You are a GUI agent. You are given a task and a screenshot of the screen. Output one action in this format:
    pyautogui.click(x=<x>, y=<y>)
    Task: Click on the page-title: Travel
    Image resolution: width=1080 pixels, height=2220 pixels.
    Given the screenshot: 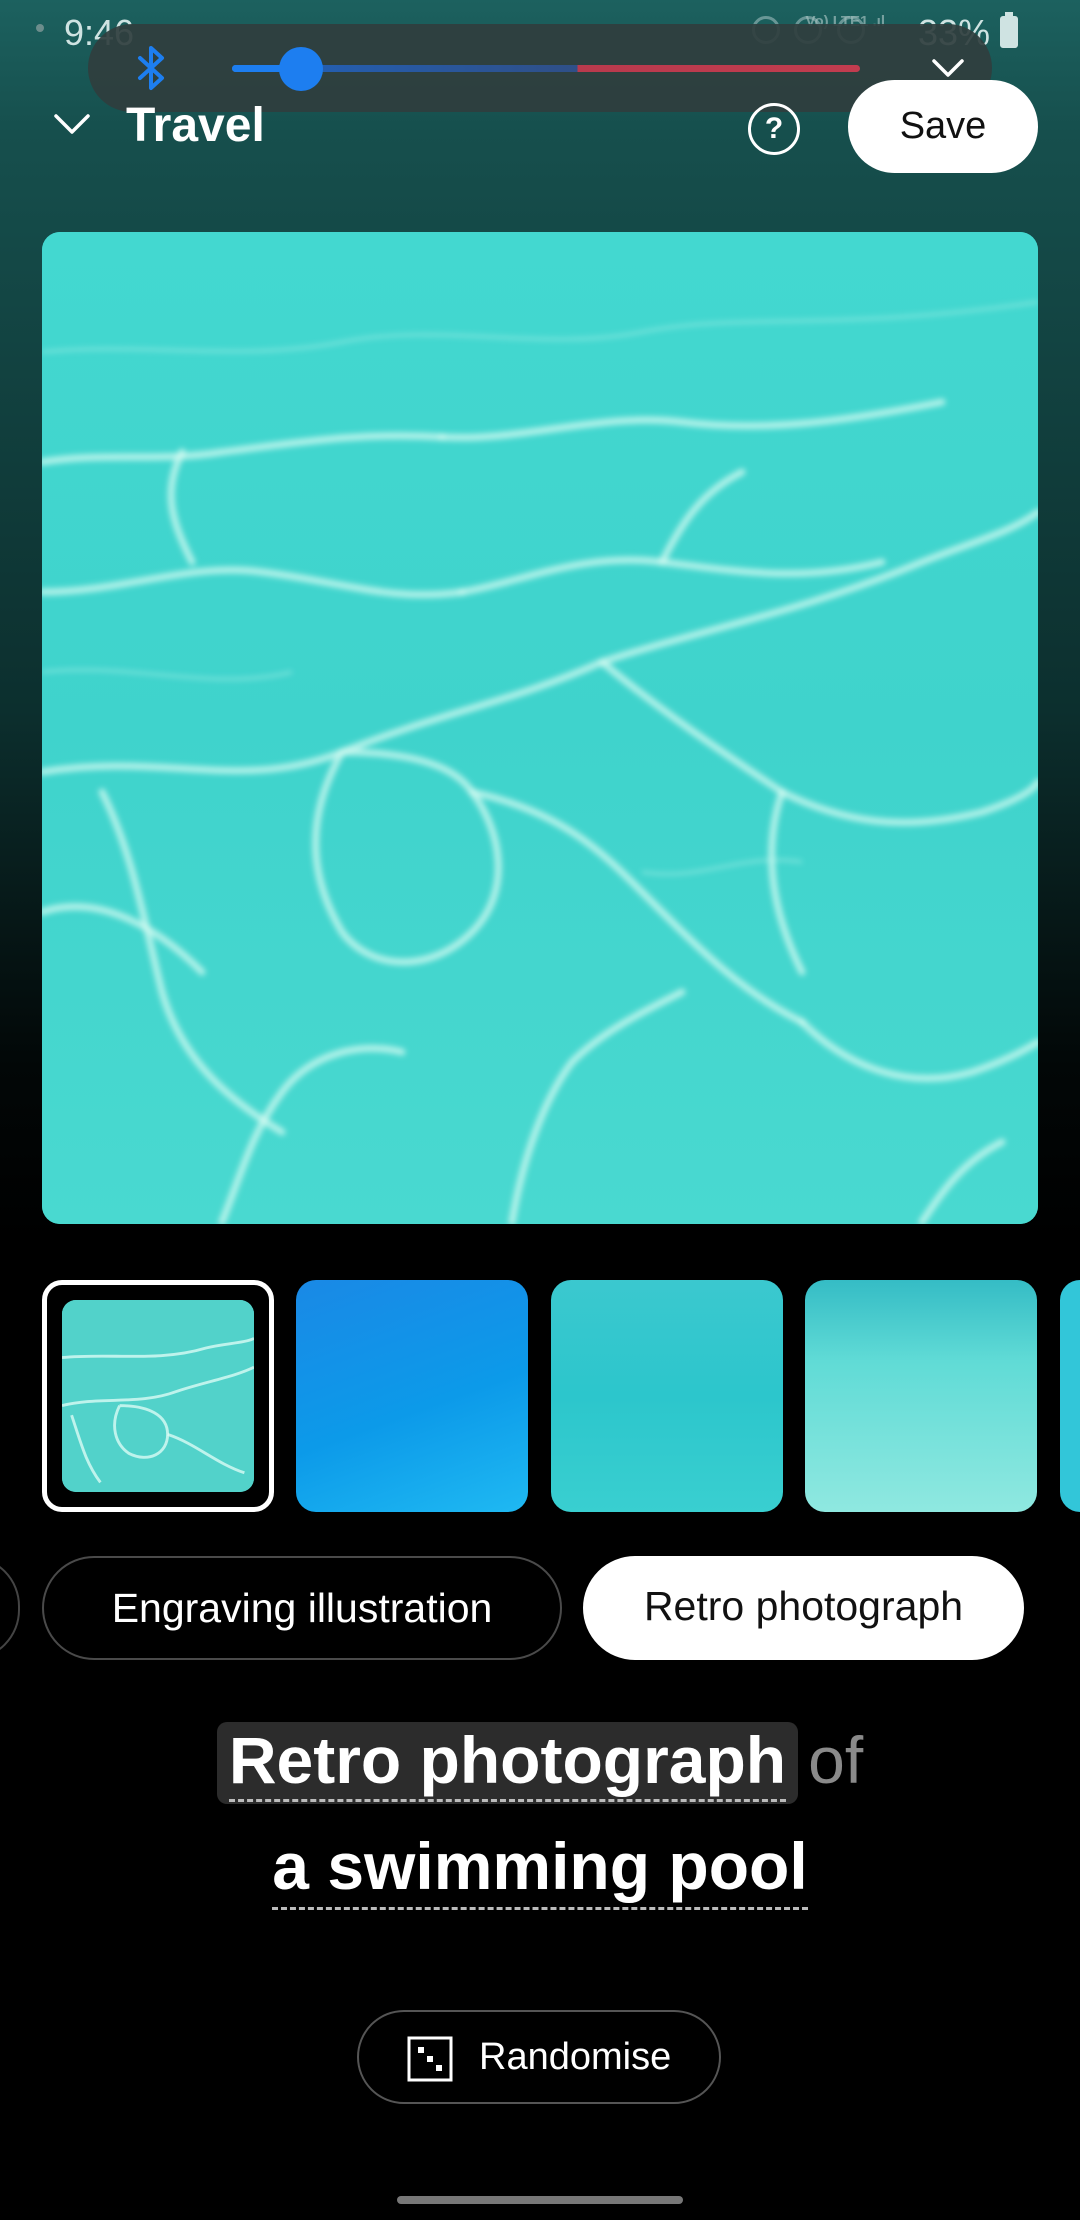 What is the action you would take?
    pyautogui.click(x=195, y=125)
    